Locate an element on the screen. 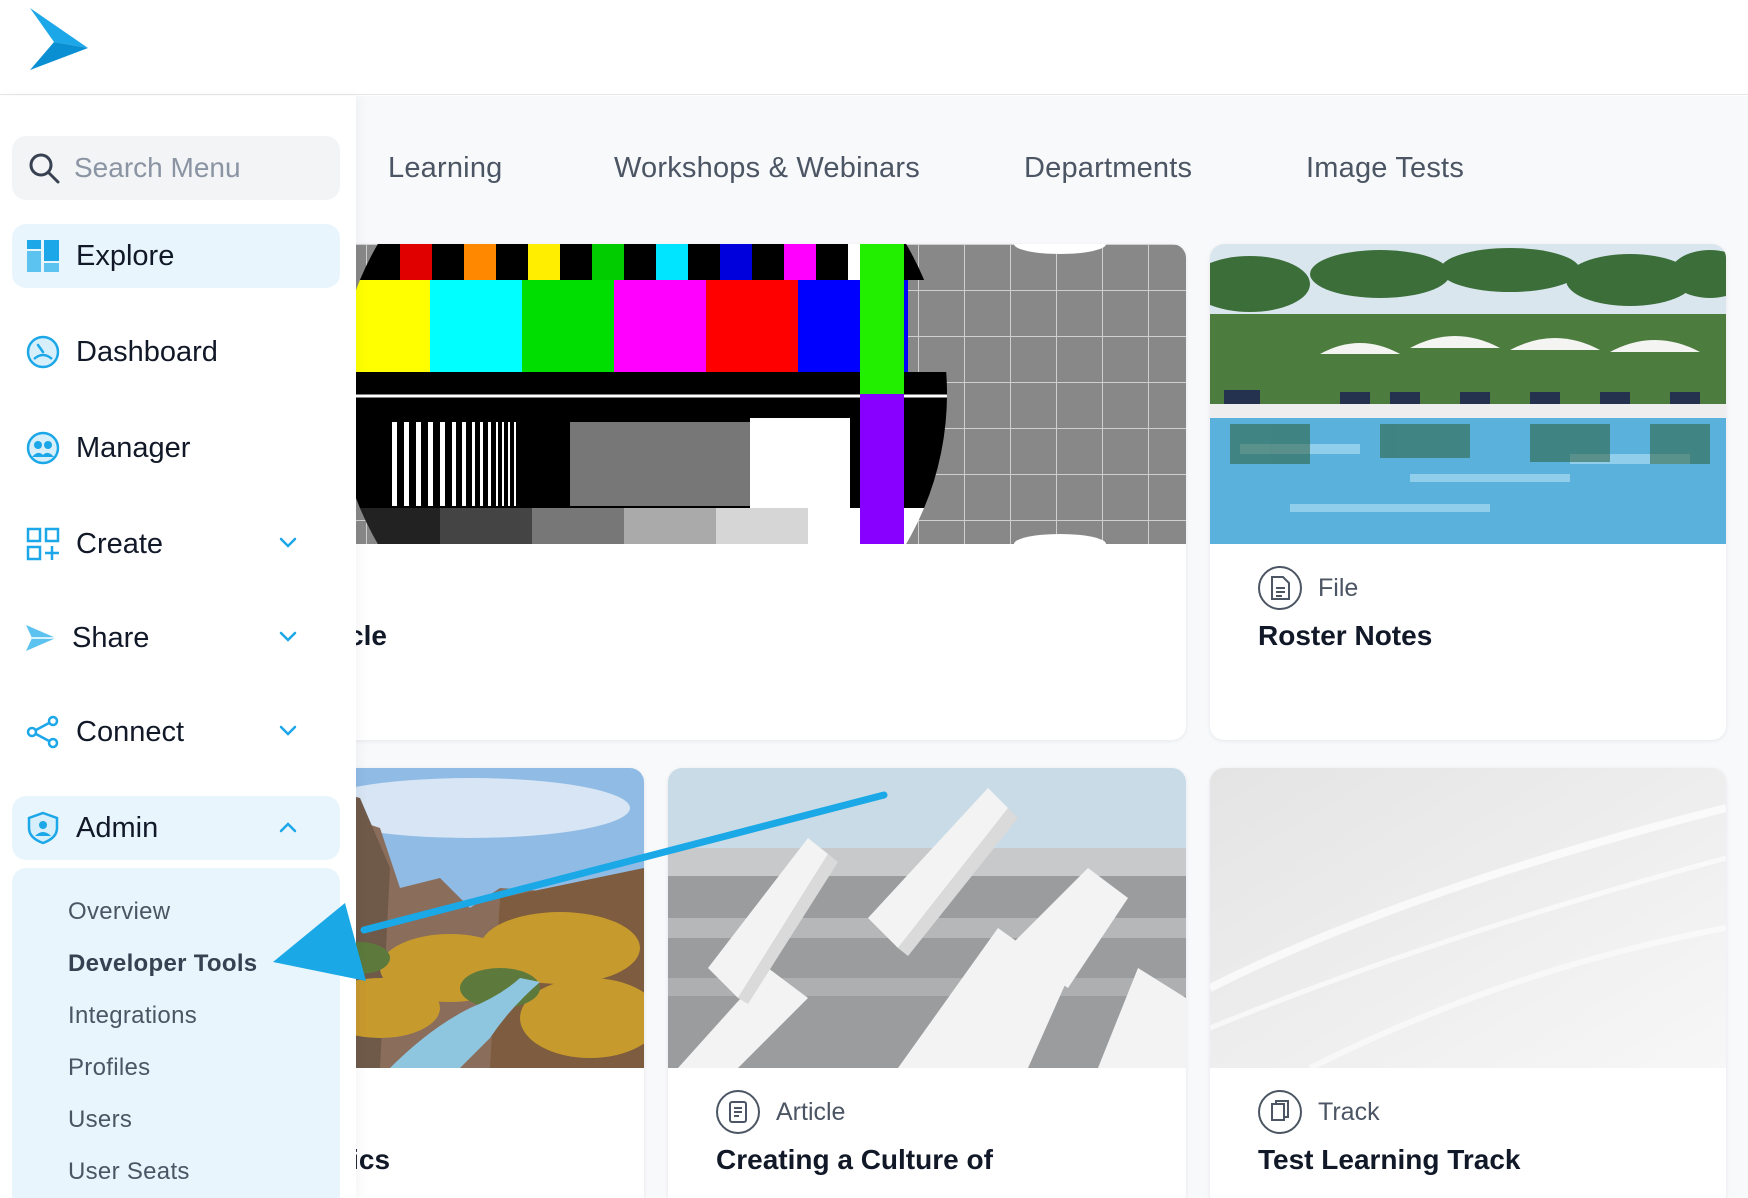 This screenshot has height=1198, width=1748. card-type-label: Track is located at coordinates (1349, 1111).